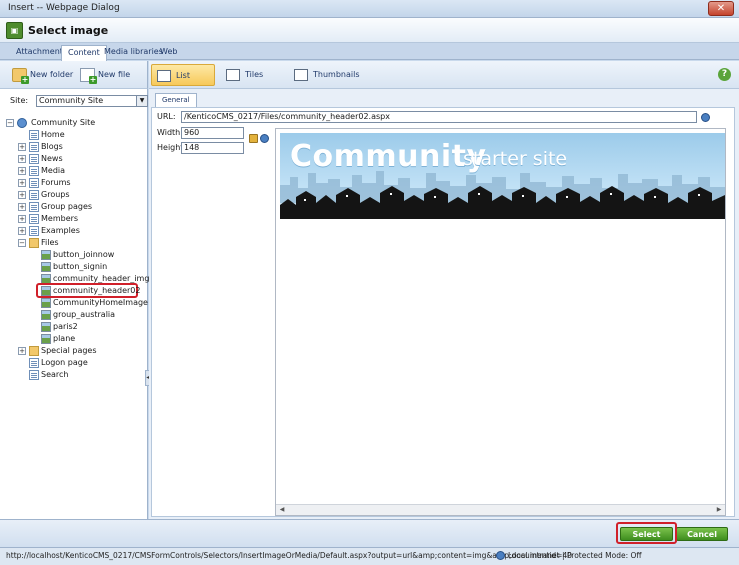 Image resolution: width=739 pixels, height=565 pixels. I want to click on new-file-button: + New file, so click(105, 75).